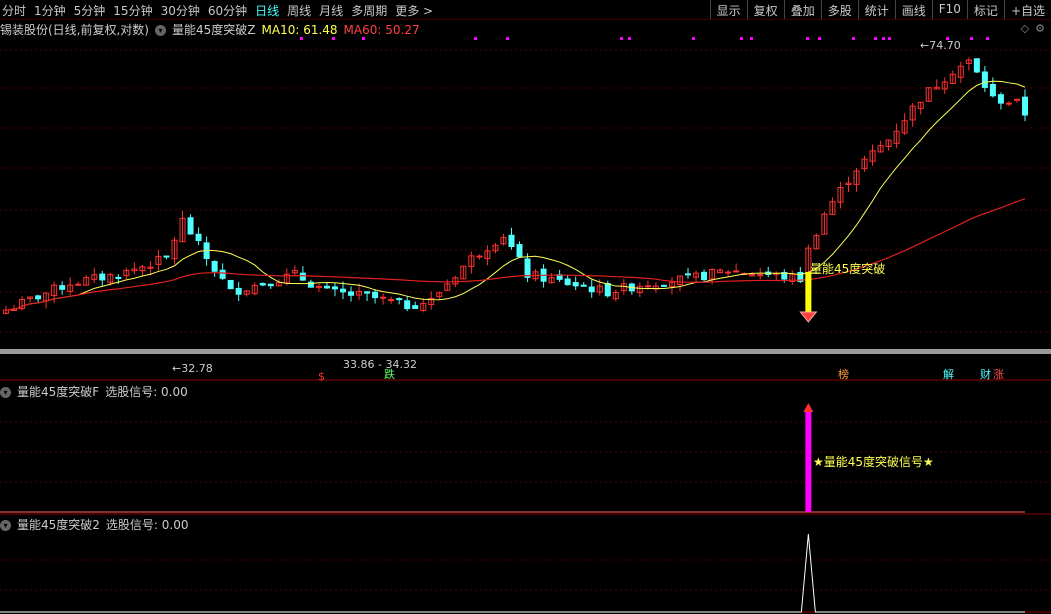 This screenshot has width=1051, height=614. I want to click on panel2-signal-label: ★量能45度突破信号★, so click(873, 461).